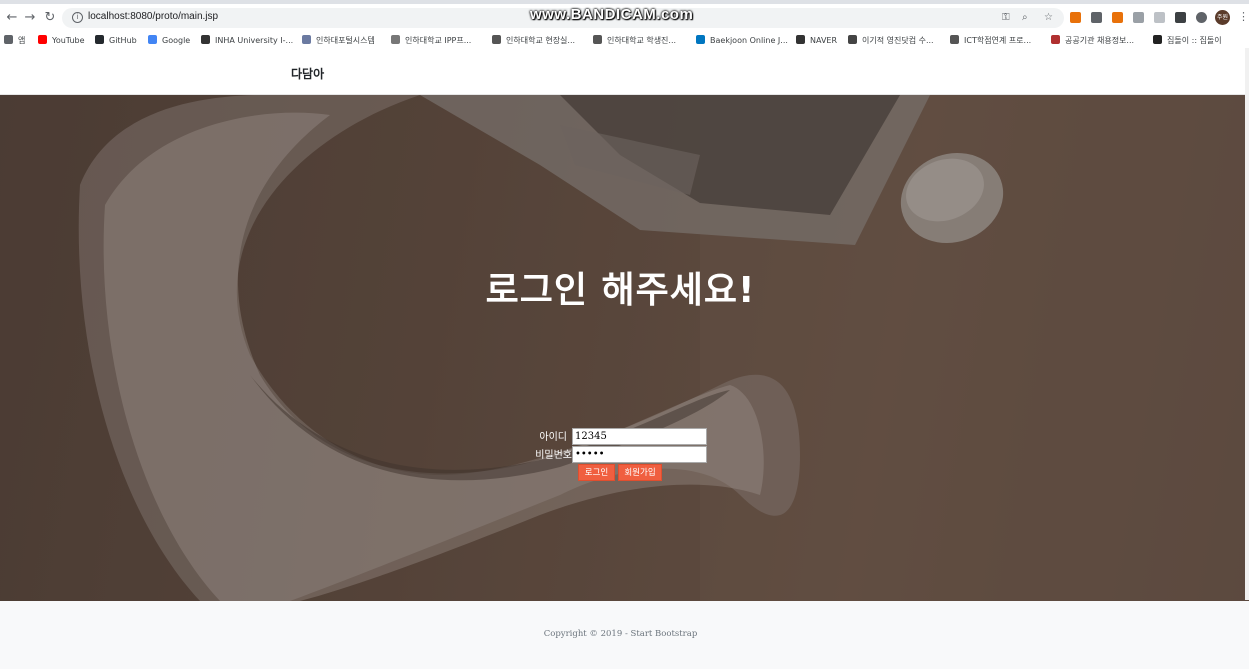  What do you see at coordinates (50, 18) in the screenshot?
I see `reload-icon: ↻` at bounding box center [50, 18].